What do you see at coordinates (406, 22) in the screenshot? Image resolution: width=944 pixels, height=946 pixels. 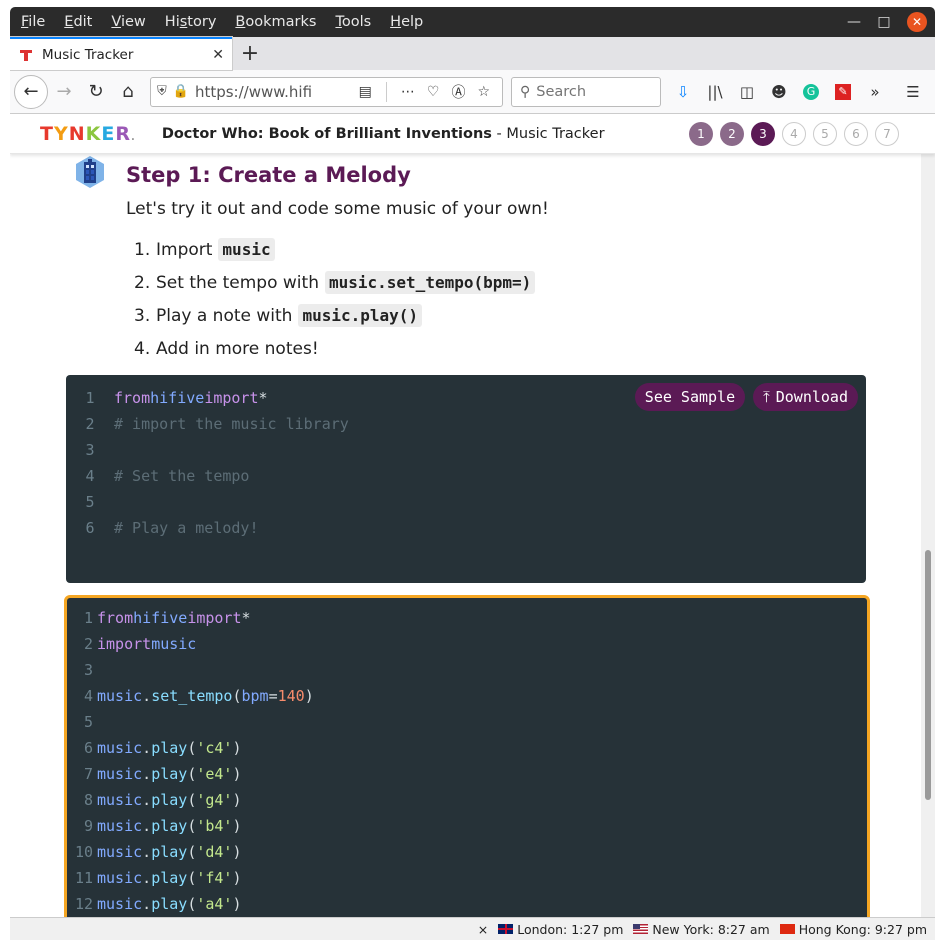 I see `menu-help: Help` at bounding box center [406, 22].